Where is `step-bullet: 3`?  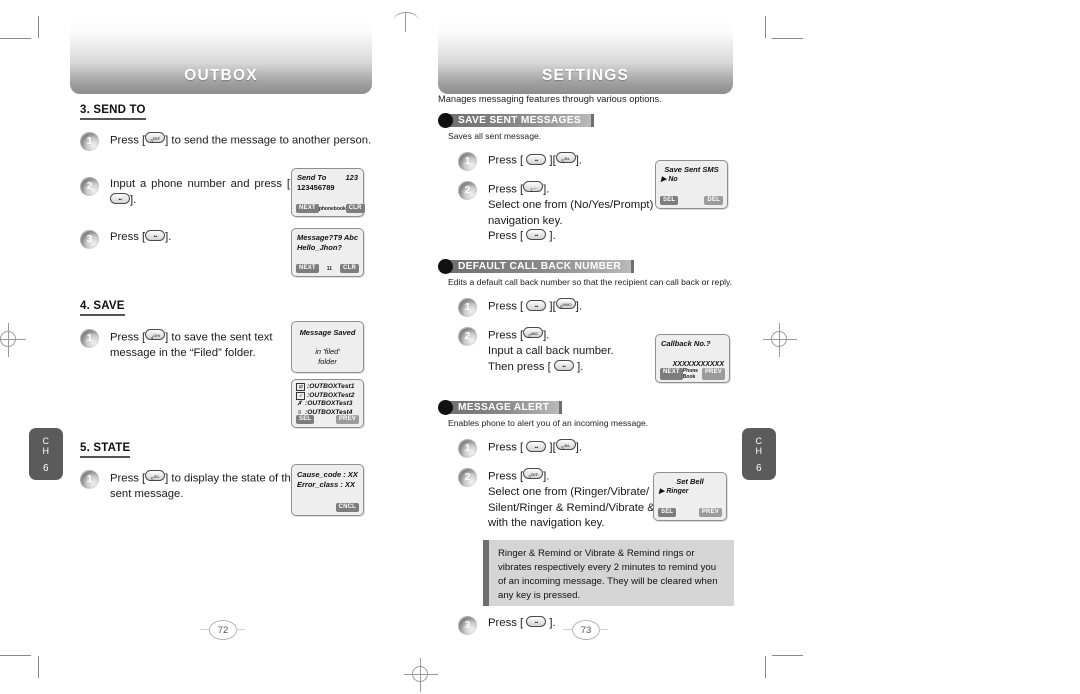
step-bullet: 3 is located at coordinates (467, 625).